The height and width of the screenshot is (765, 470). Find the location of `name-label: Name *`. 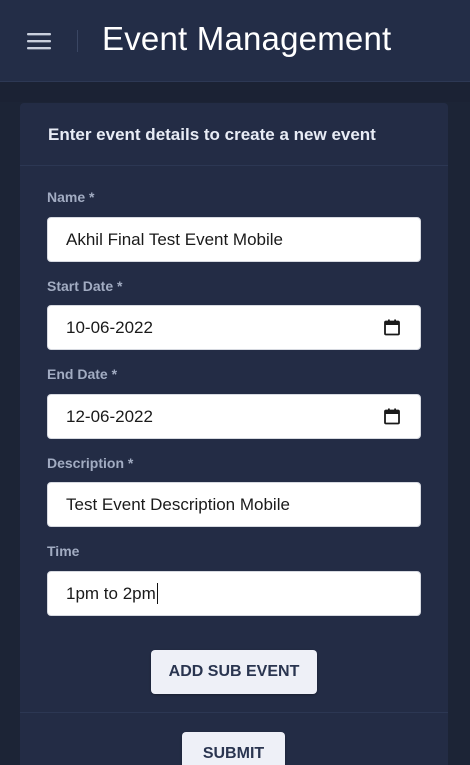

name-label: Name * is located at coordinates (71, 197).